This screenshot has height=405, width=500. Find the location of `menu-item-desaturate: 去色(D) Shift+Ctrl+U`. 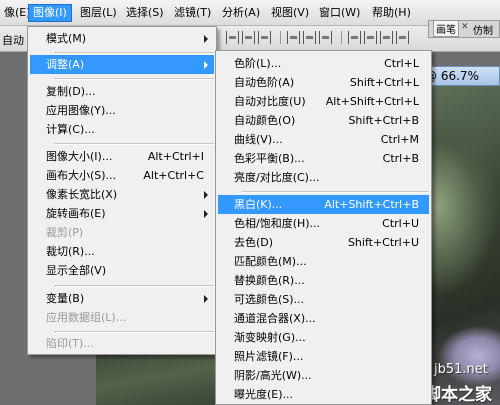

menu-item-desaturate: 去色(D) Shift+Ctrl+U is located at coordinates (323, 242).